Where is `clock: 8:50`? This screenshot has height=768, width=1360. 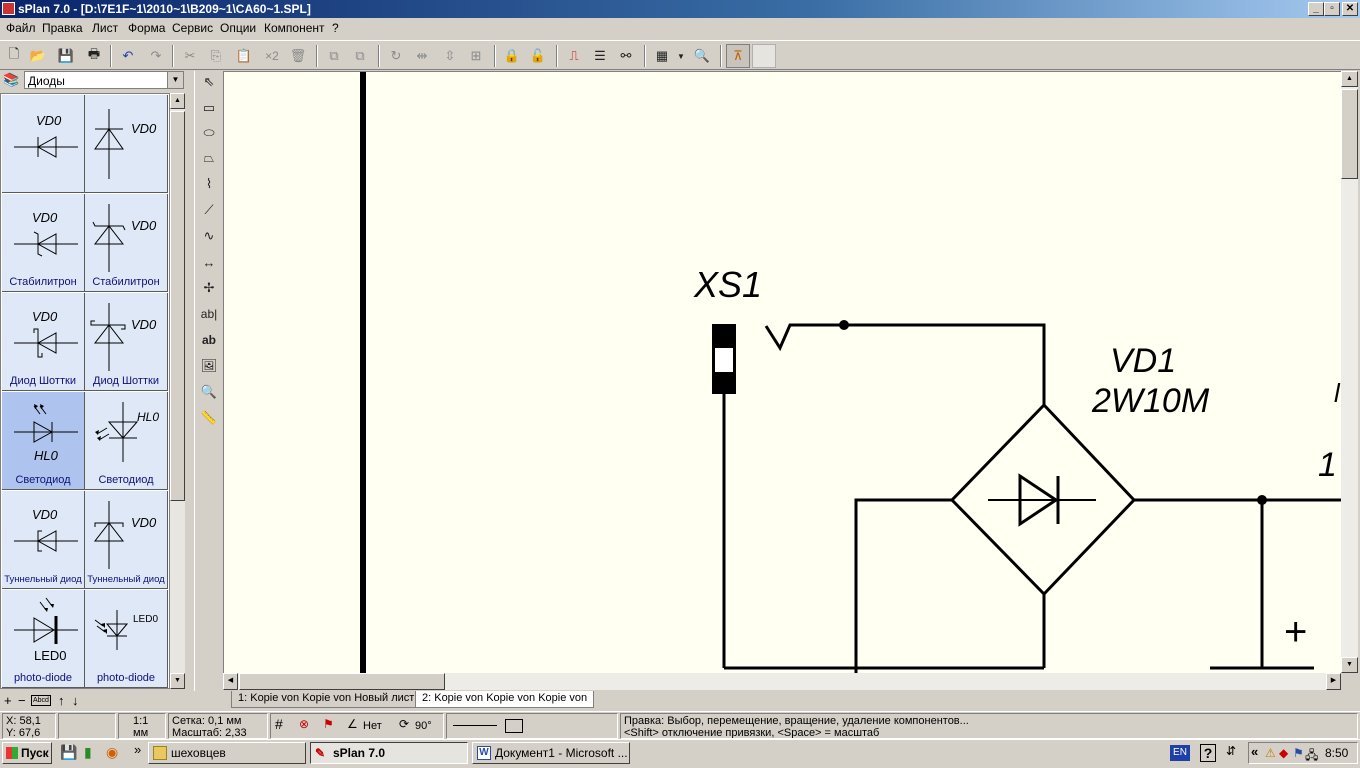
clock: 8:50 is located at coordinates (1336, 753).